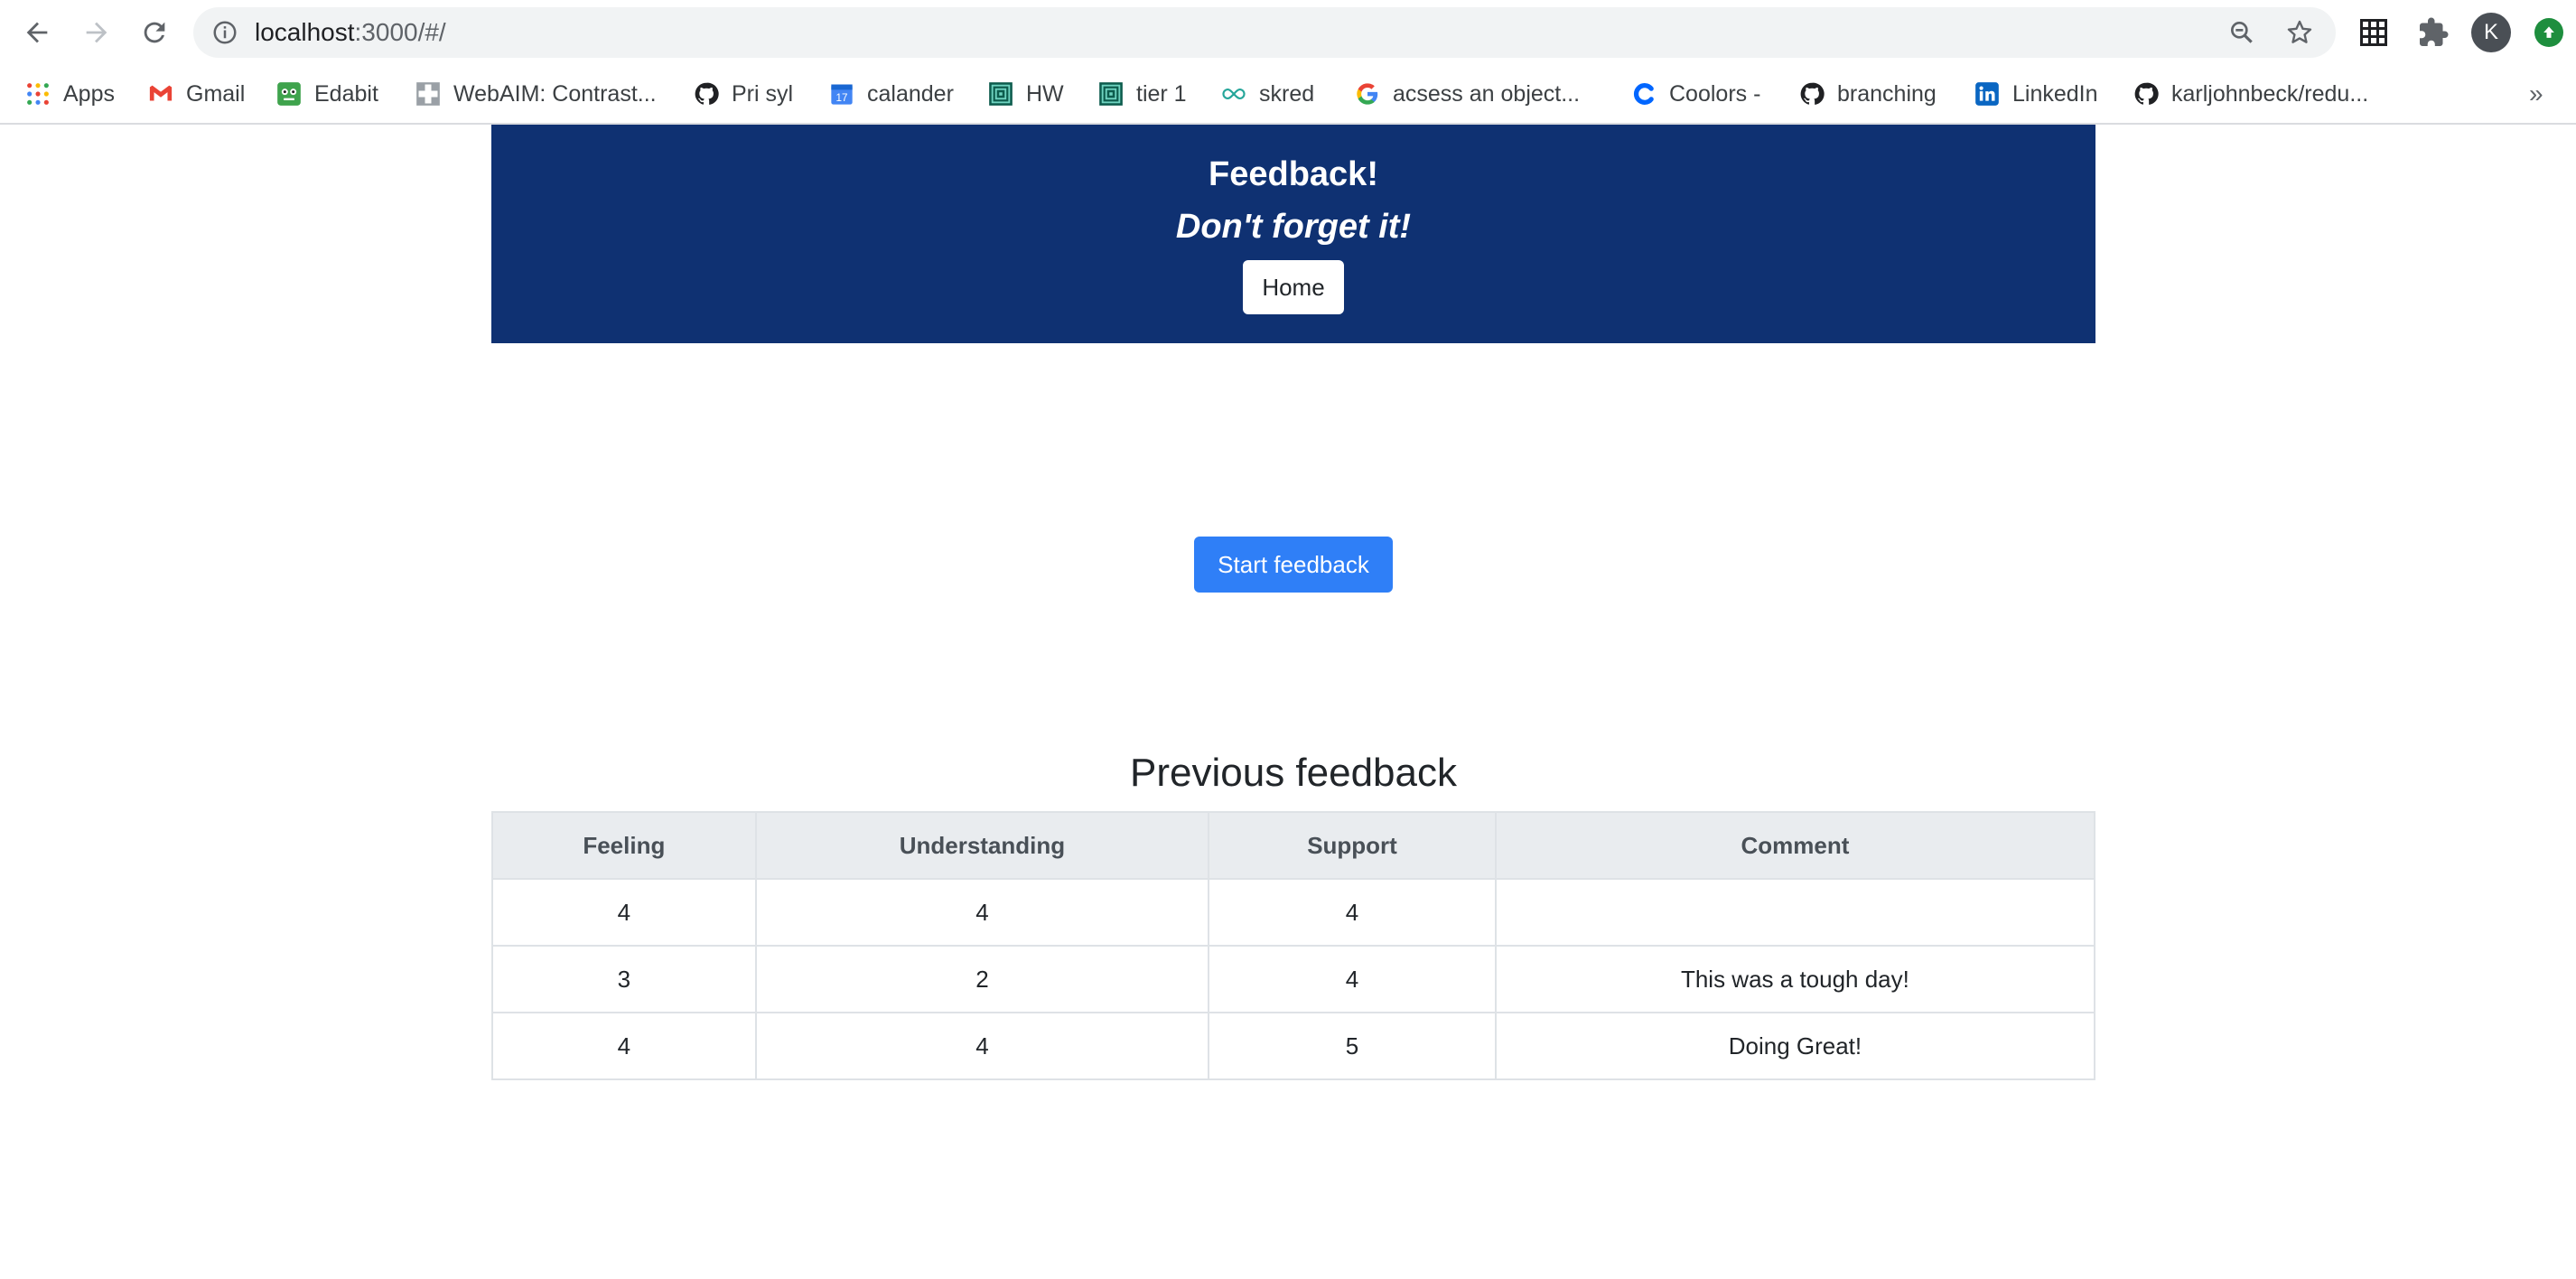 The image size is (2576, 1279). Describe the element at coordinates (1795, 1046) in the screenshot. I see `cell-comment: Doing Great!` at that location.